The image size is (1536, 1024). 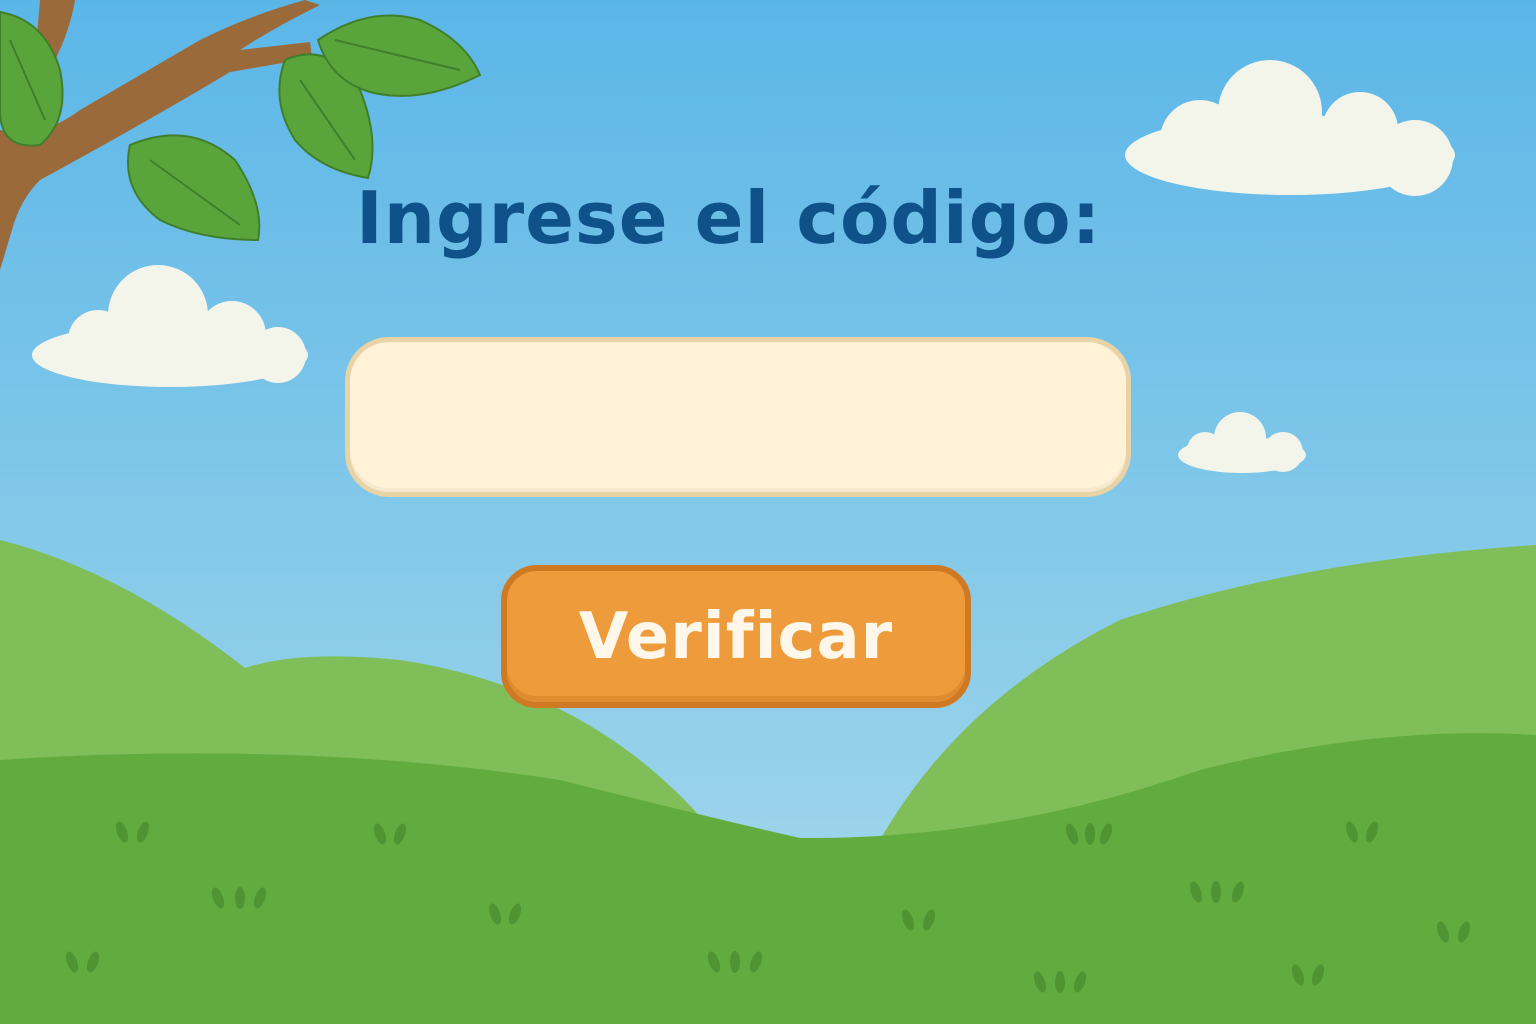 What do you see at coordinates (729, 218) in the screenshot?
I see `code-prompt-heading: Ingrese el código:` at bounding box center [729, 218].